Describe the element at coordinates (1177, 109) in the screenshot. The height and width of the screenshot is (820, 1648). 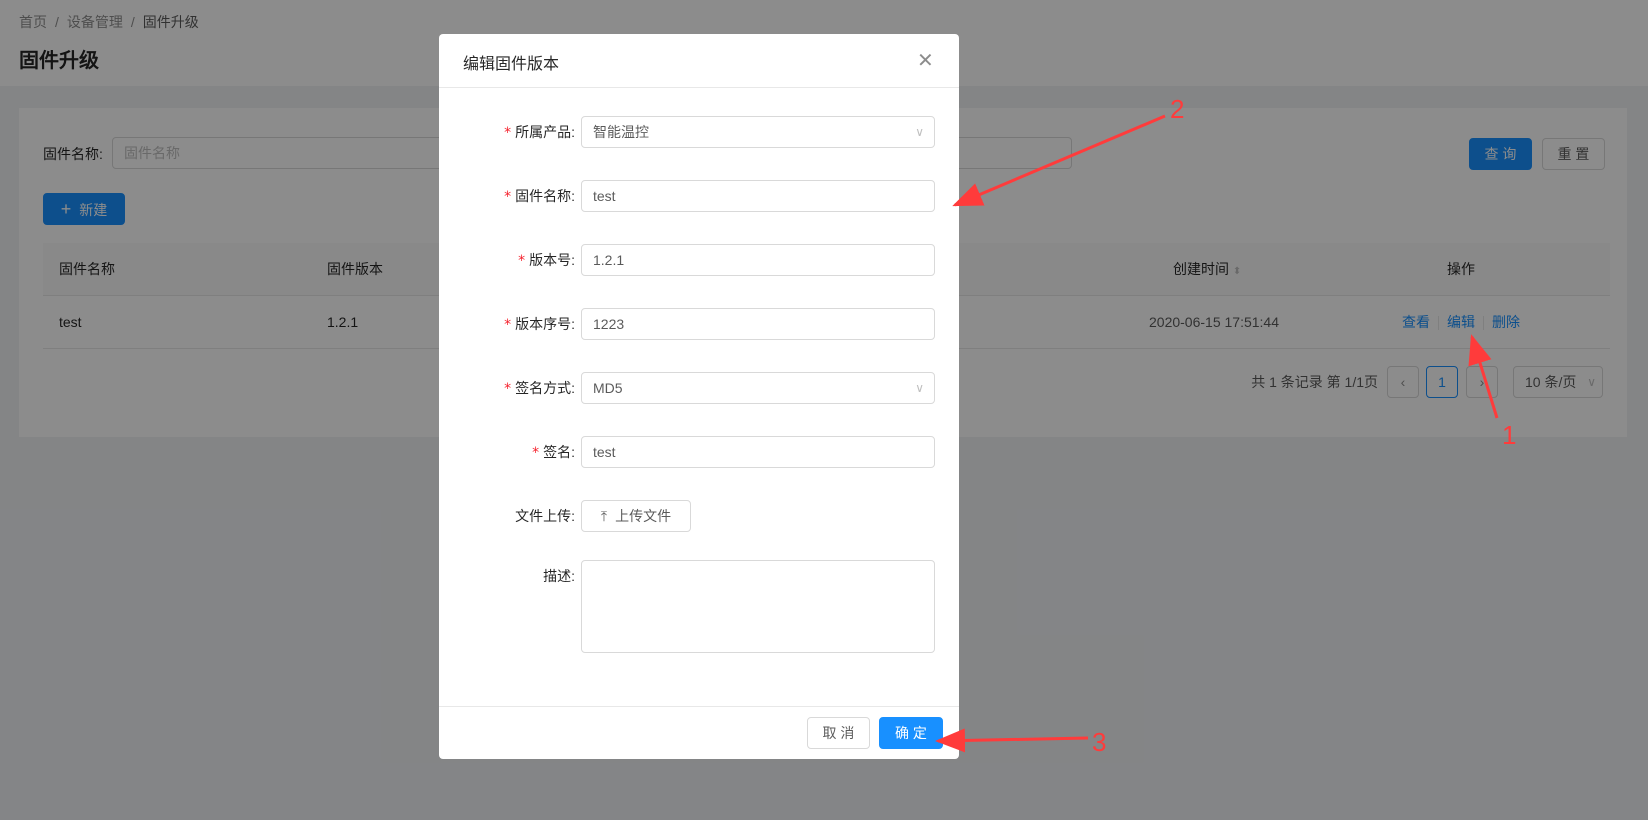
I see `annotation-2: 2` at that location.